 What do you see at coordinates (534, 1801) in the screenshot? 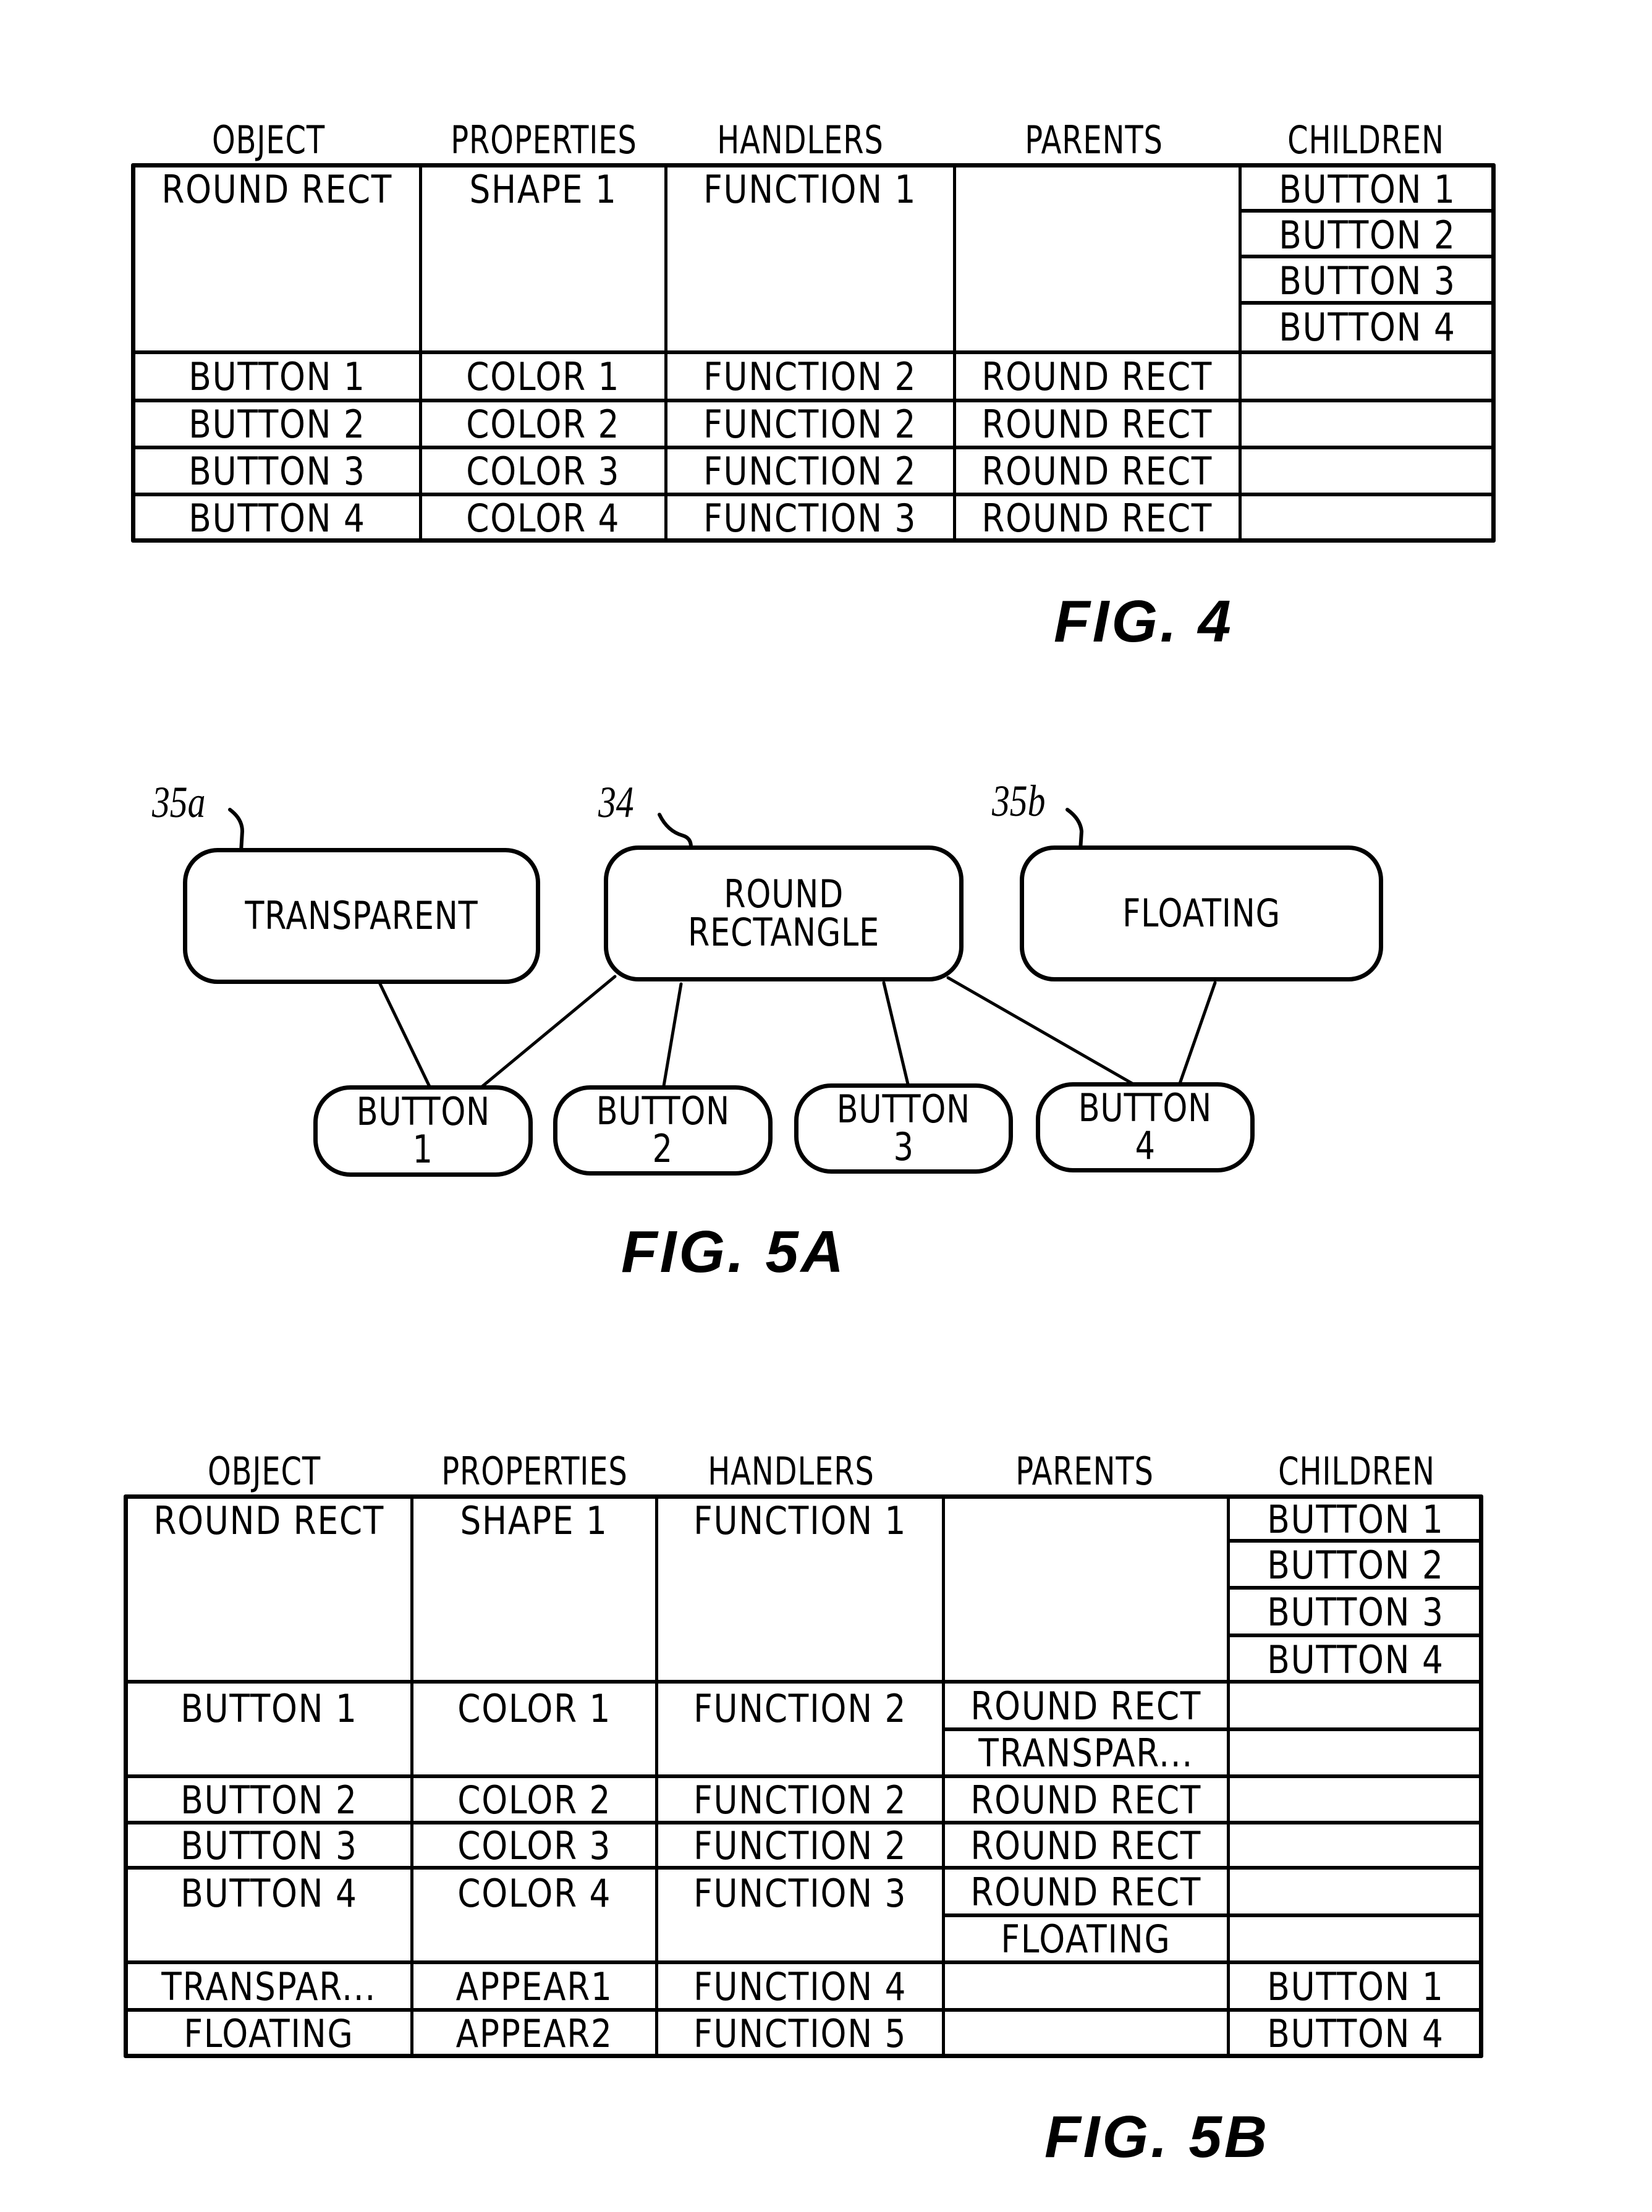
I see `fig5b-cell-properties: COLOR 2` at bounding box center [534, 1801].